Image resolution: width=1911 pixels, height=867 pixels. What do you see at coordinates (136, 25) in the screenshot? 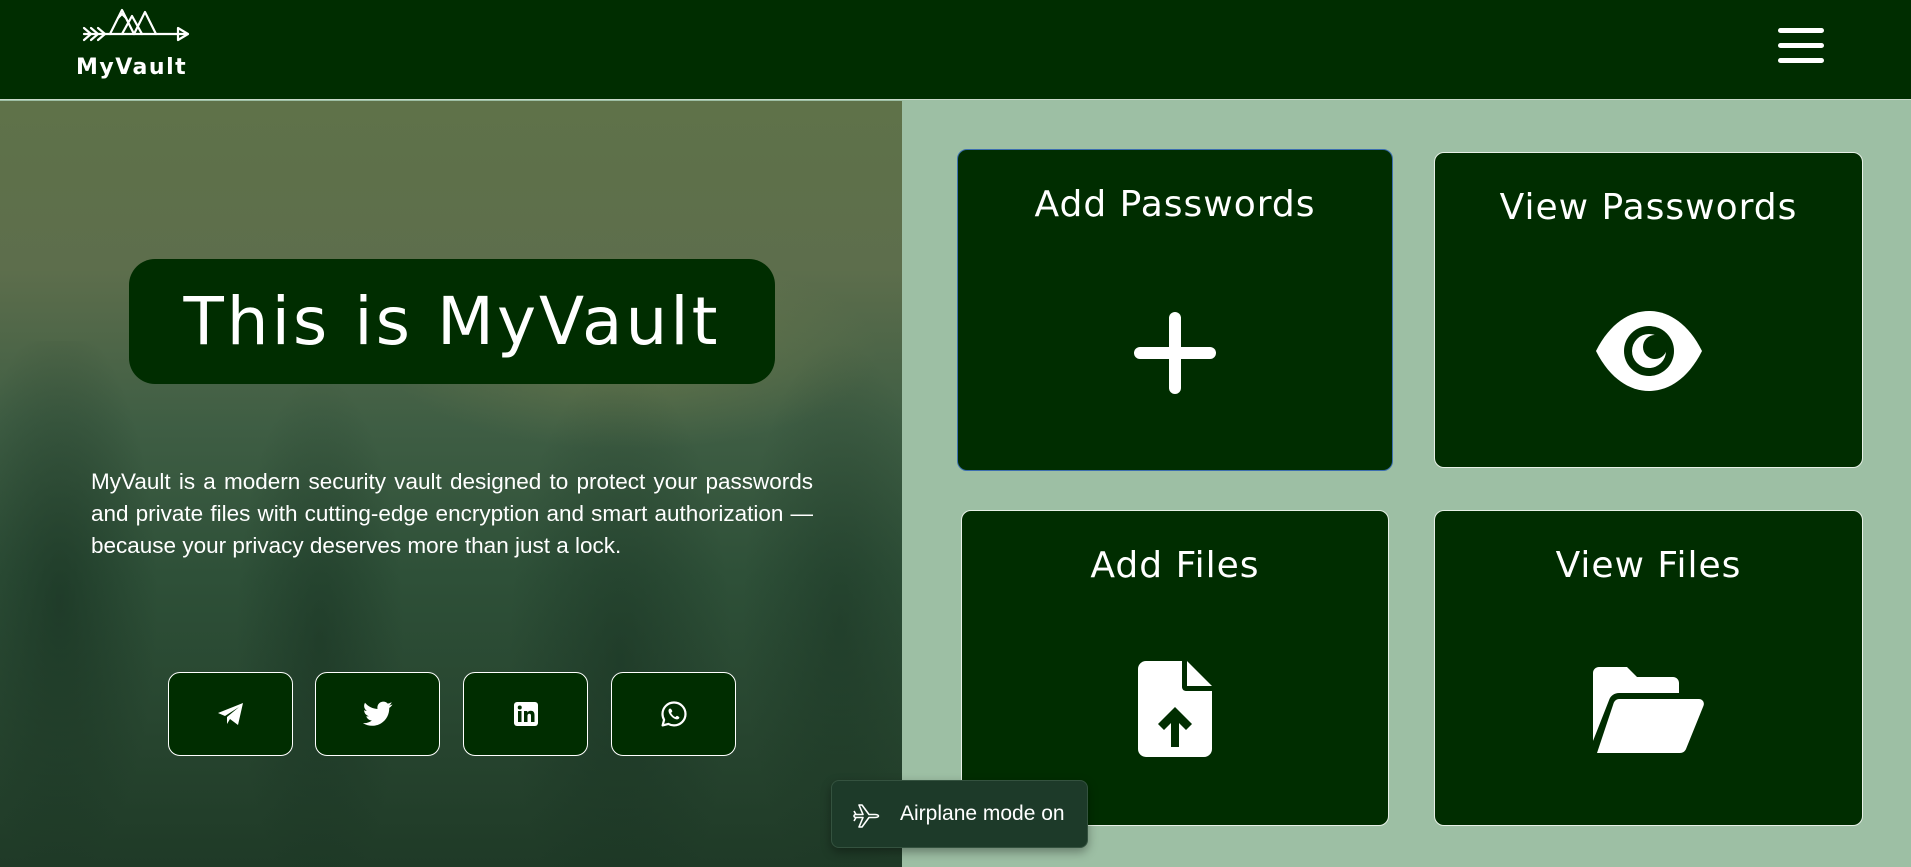
I see `mountain-arrow-logo-icon` at bounding box center [136, 25].